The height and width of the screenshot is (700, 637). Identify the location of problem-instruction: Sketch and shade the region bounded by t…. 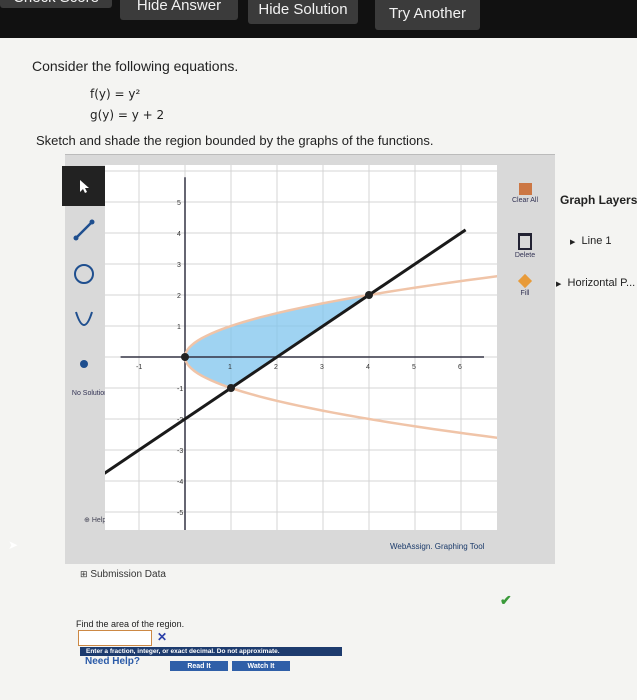
(235, 140).